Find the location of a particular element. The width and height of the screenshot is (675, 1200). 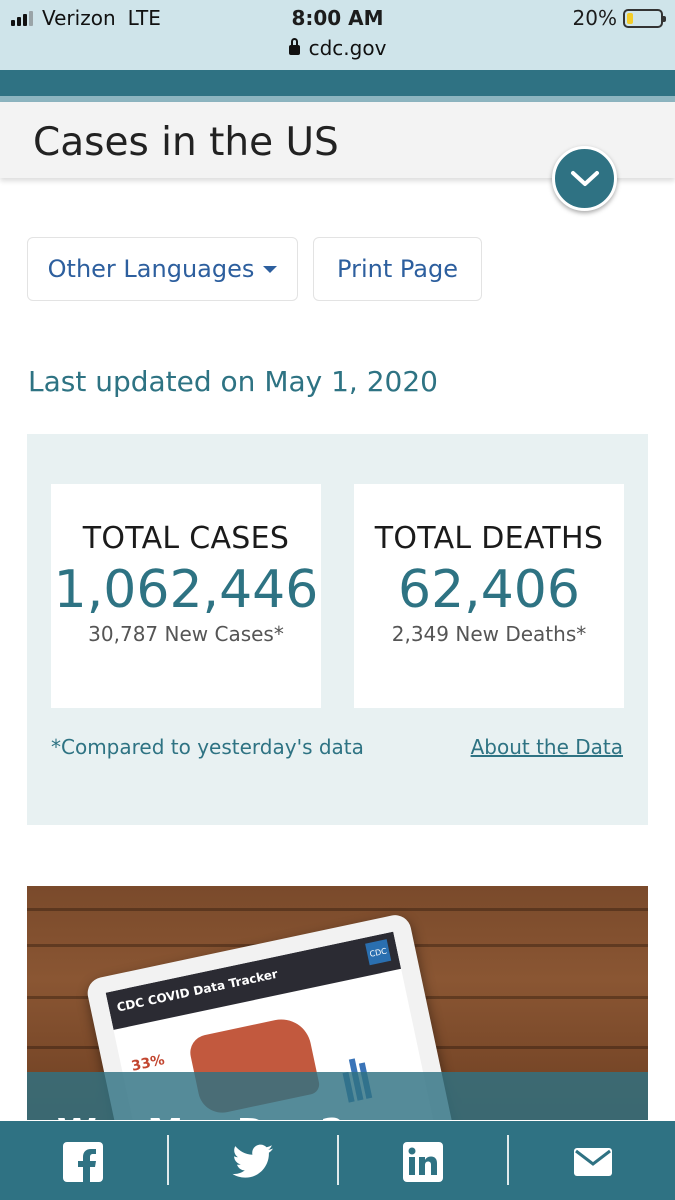

new-deaths: 2,349 New Deaths* is located at coordinates (489, 634).